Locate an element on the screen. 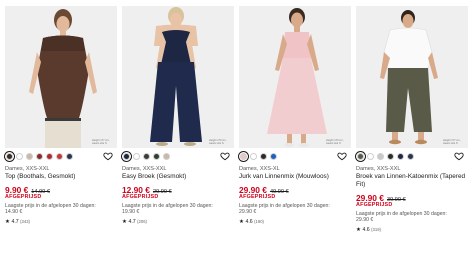  review-count: (343) is located at coordinates (25, 221).